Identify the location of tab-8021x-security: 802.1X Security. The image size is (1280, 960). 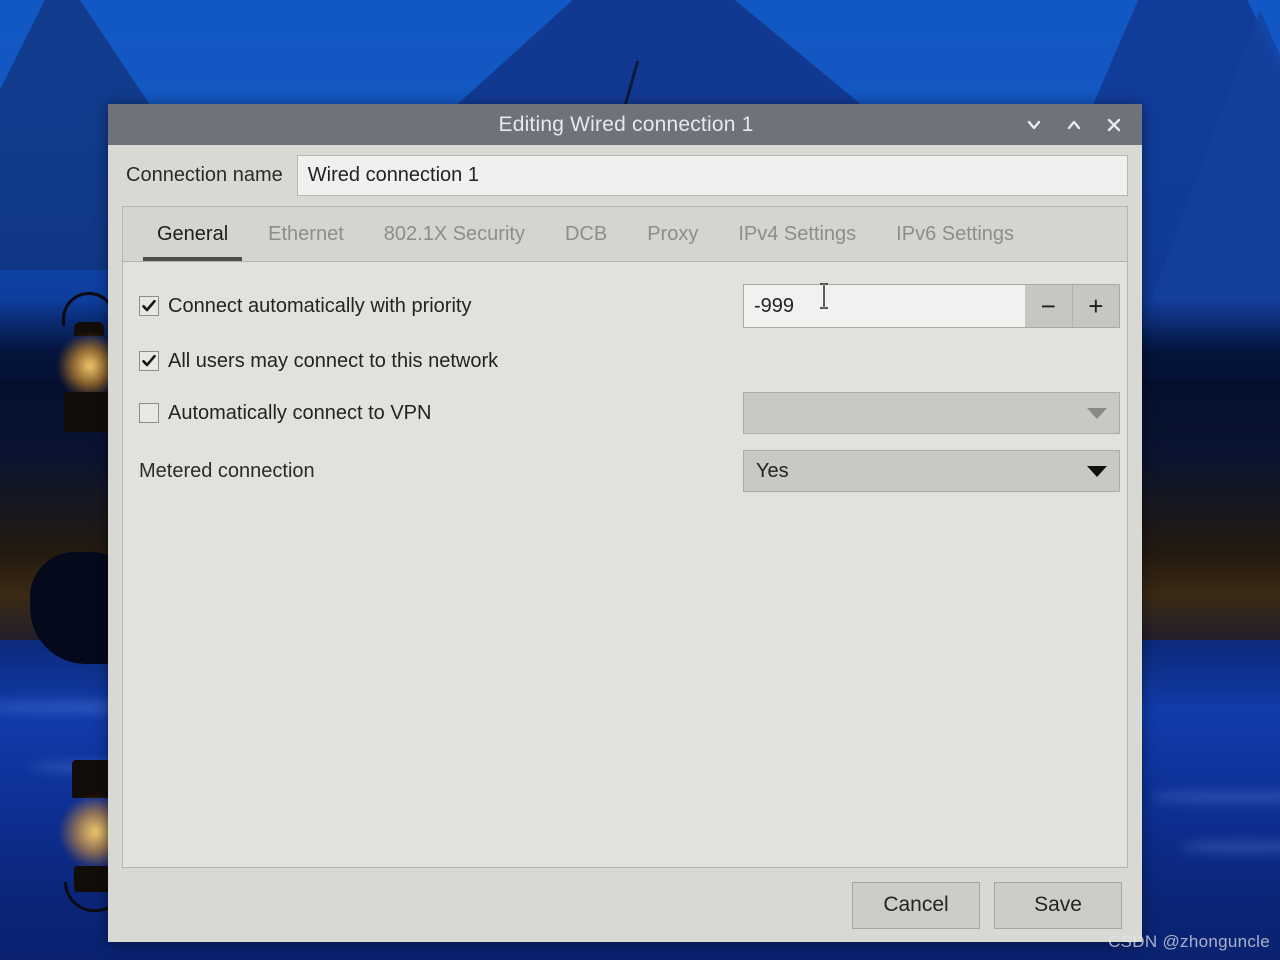
(454, 234).